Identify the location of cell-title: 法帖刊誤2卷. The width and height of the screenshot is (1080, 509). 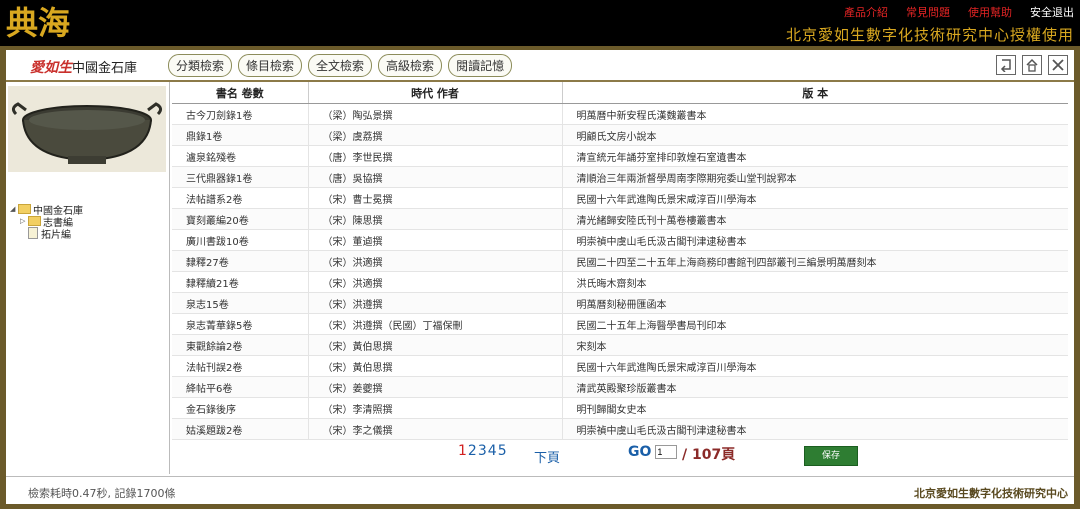
(240, 366).